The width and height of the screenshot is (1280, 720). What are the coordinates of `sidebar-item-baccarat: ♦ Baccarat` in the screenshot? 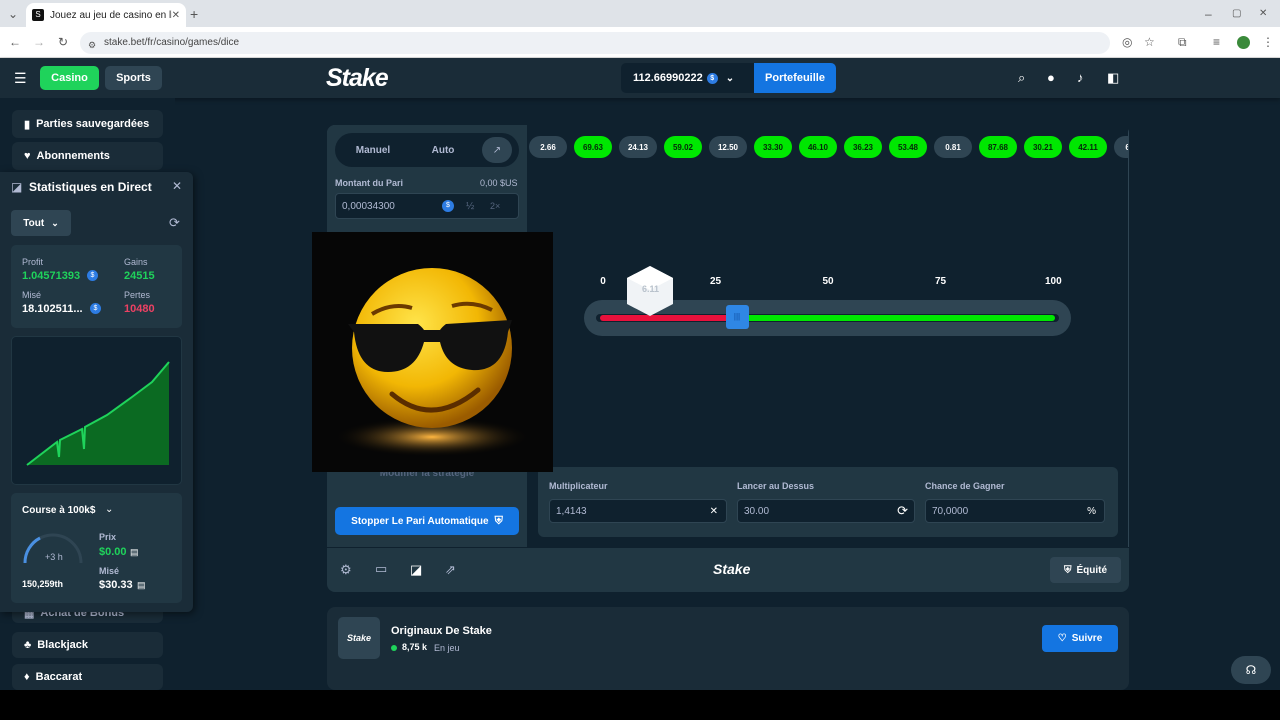 It's located at (87, 677).